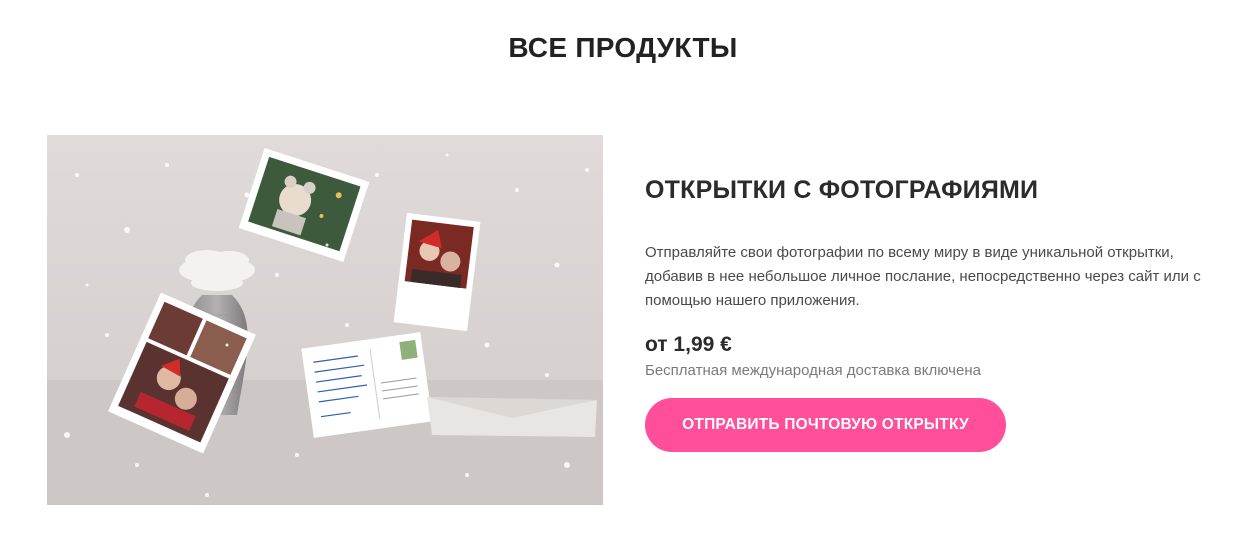 The image size is (1246, 535). Describe the element at coordinates (825, 425) in the screenshot. I see `send-postcard-button: ОТПРАВИТЬ ПОЧТОВУЮ ОТКРЫТКУ` at that location.